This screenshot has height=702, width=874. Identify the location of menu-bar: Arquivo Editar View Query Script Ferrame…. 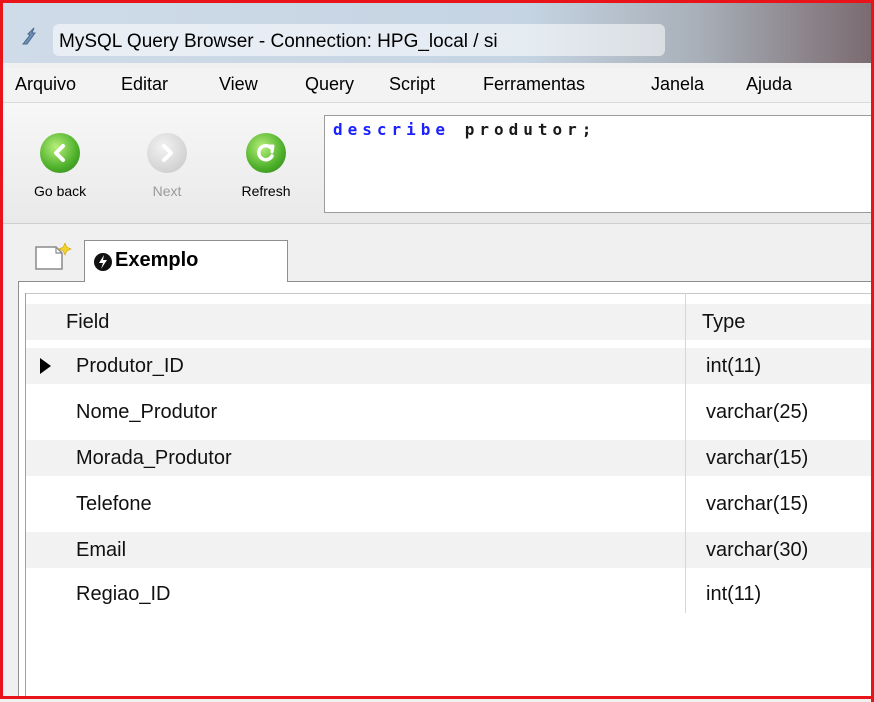
(438, 85).